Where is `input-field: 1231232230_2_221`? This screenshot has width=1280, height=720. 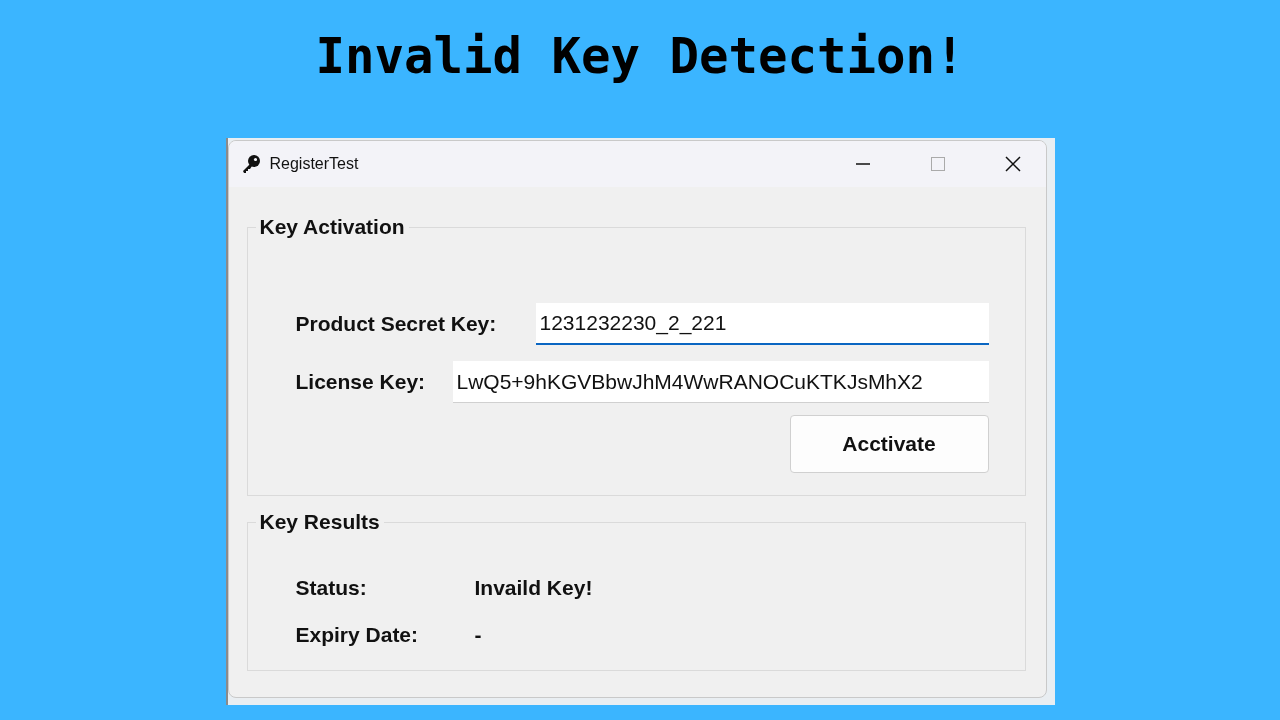 input-field: 1231232230_2_221 is located at coordinates (762, 324).